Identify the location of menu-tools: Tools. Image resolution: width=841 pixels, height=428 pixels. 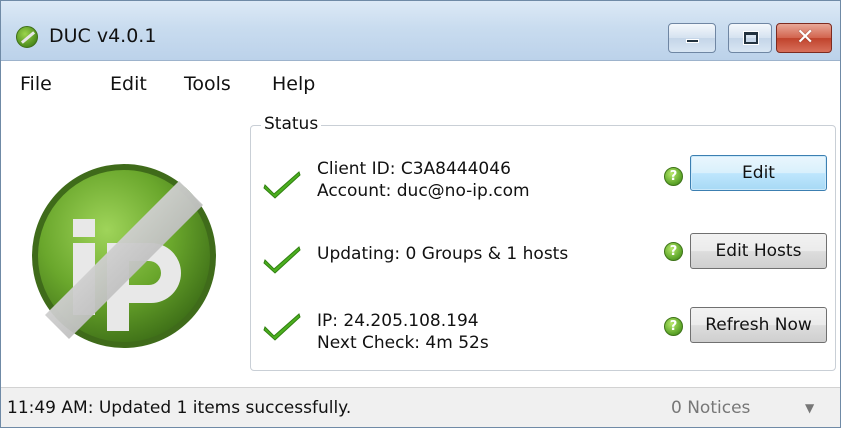
(207, 84).